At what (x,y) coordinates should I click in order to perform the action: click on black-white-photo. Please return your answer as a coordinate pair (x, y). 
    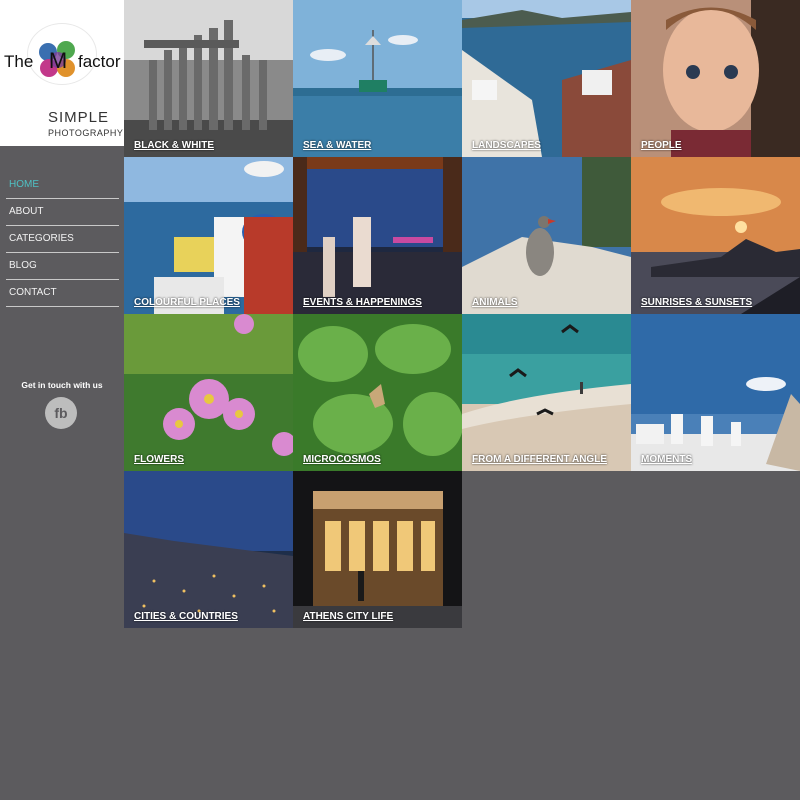
    Looking at the image, I should click on (208, 78).